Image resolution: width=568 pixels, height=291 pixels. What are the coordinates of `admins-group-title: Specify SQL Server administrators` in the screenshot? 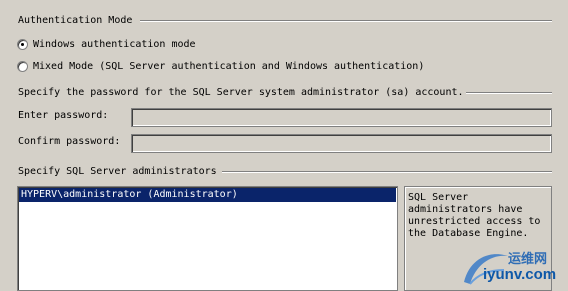 It's located at (117, 171).